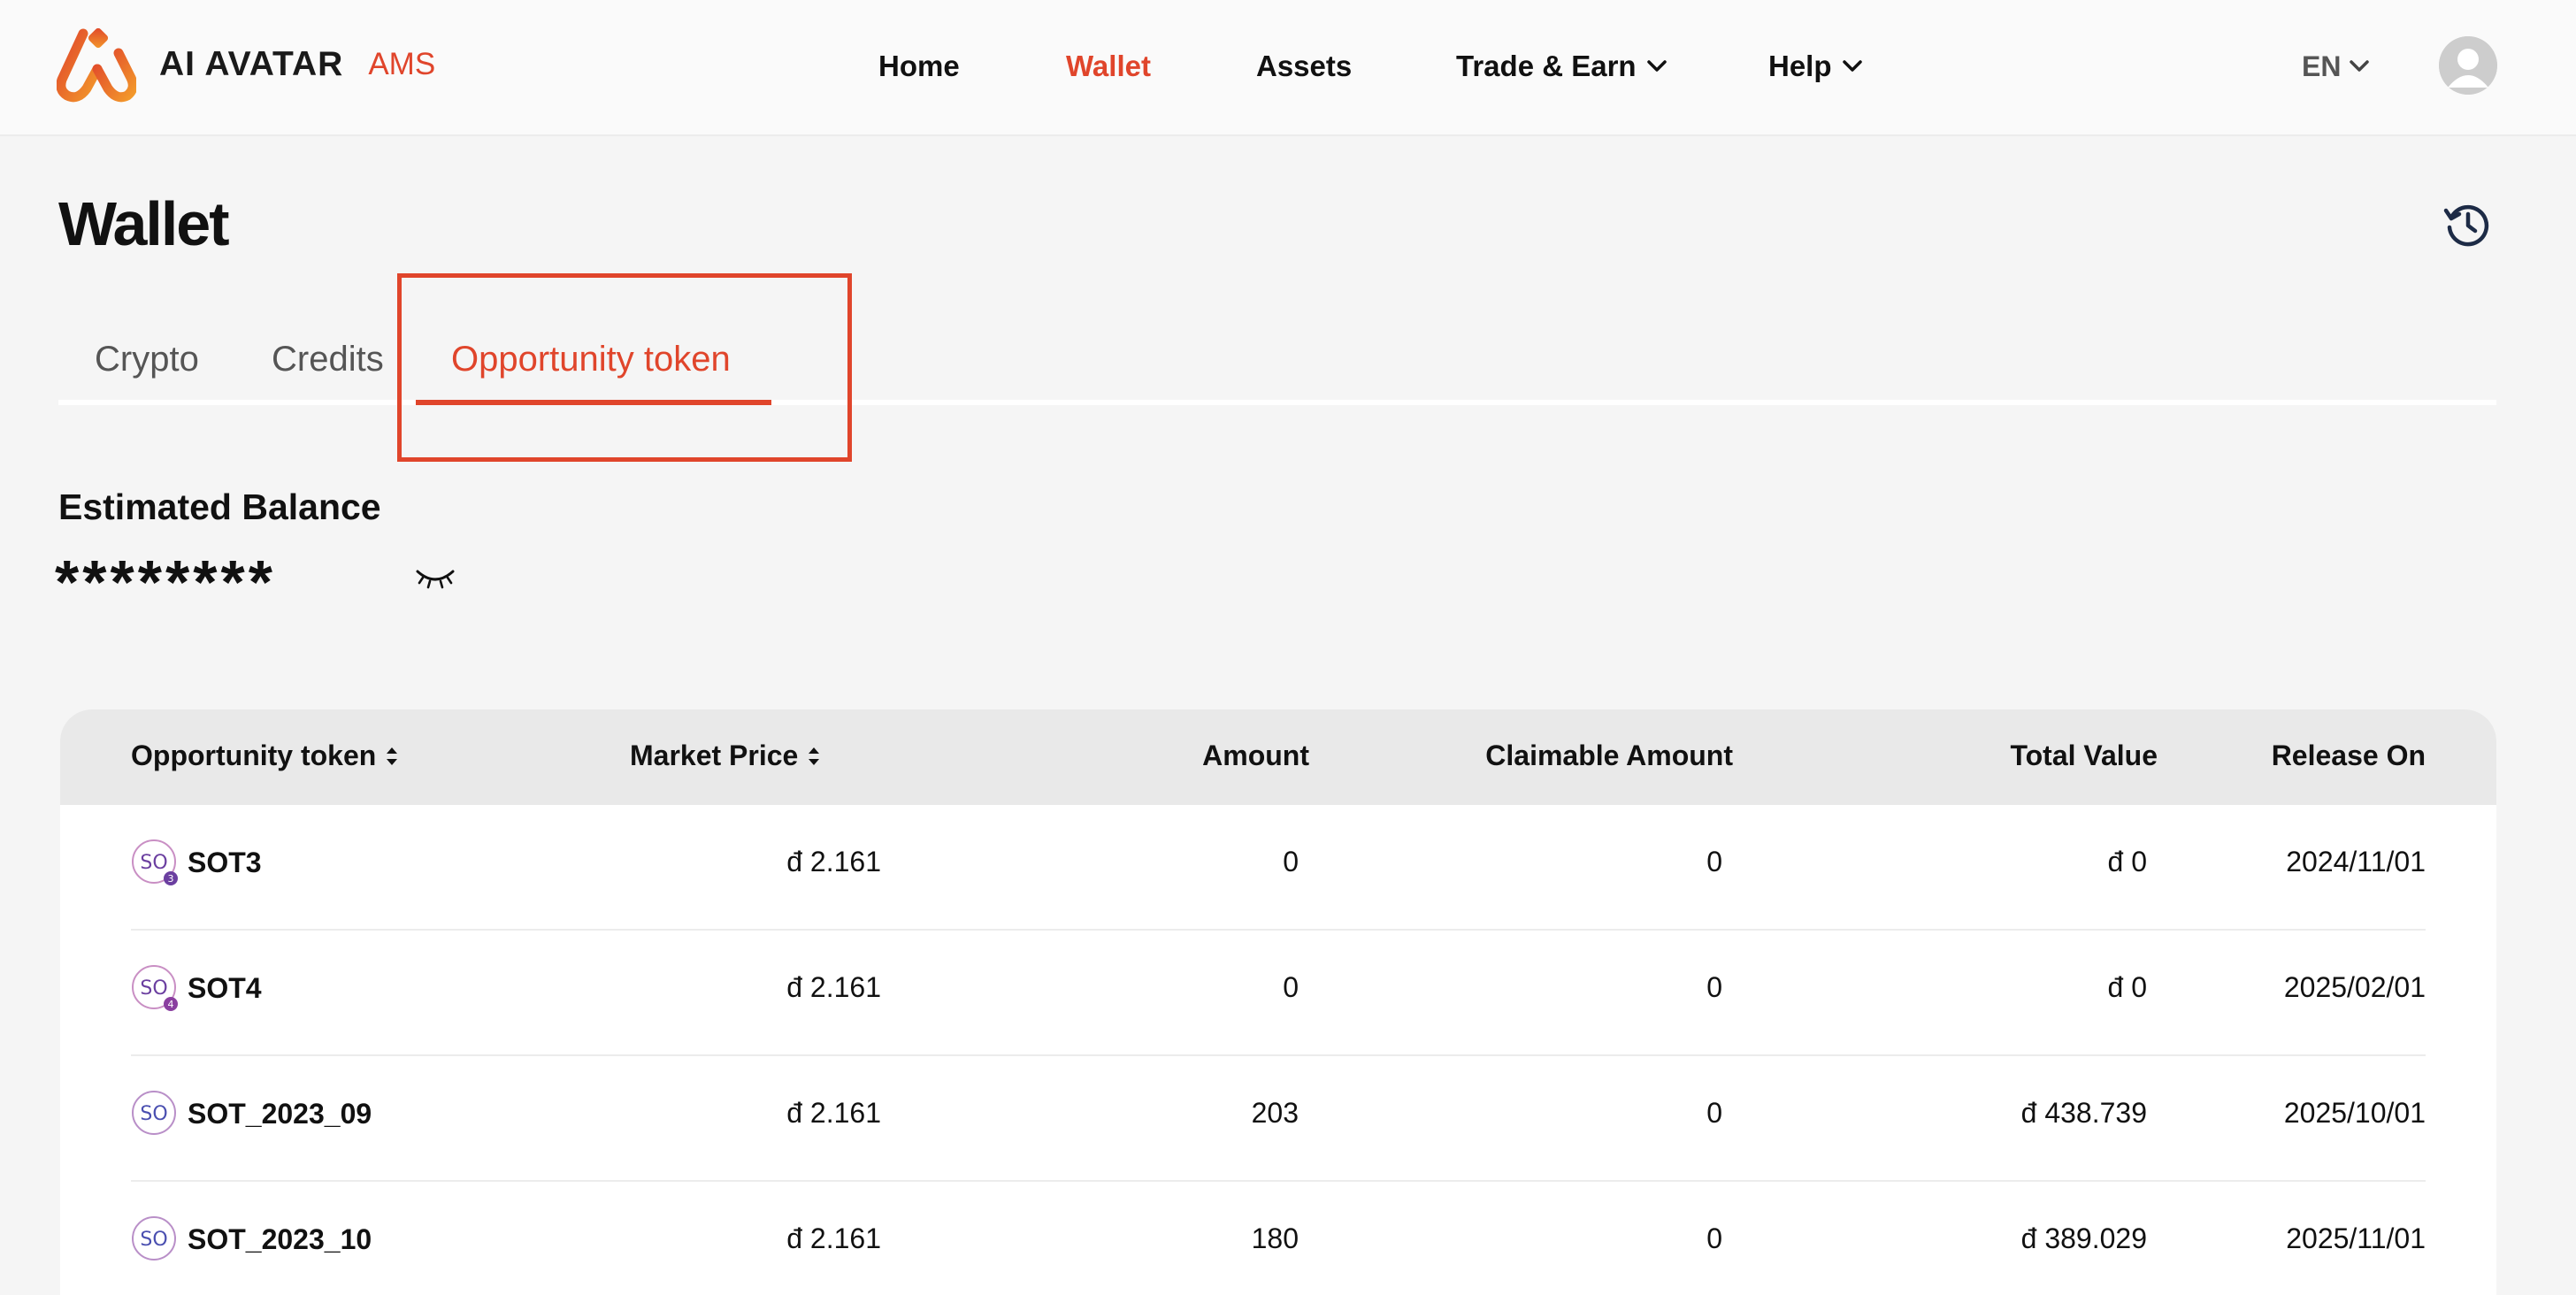  I want to click on header-price-label: Market Price, so click(714, 755).